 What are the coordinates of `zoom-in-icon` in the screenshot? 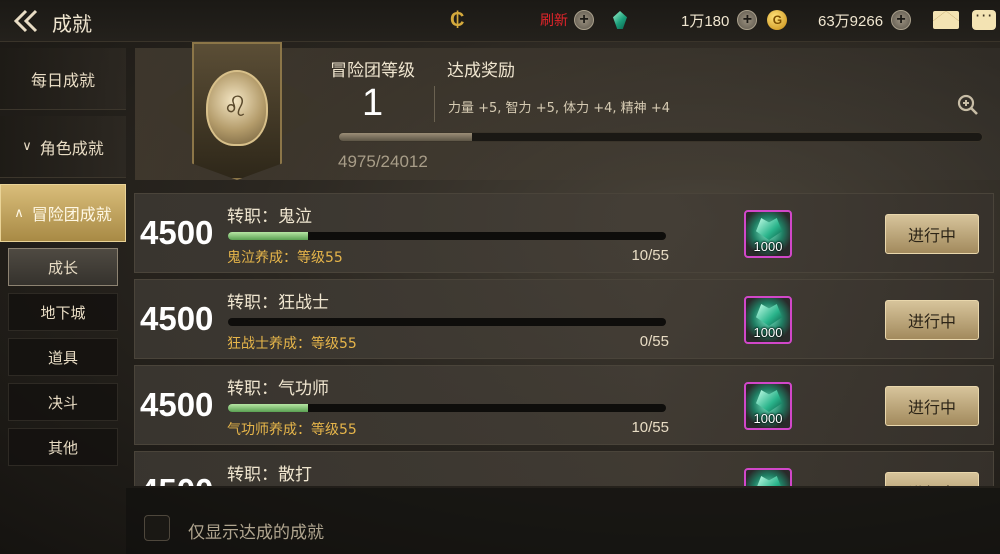 It's located at (967, 104).